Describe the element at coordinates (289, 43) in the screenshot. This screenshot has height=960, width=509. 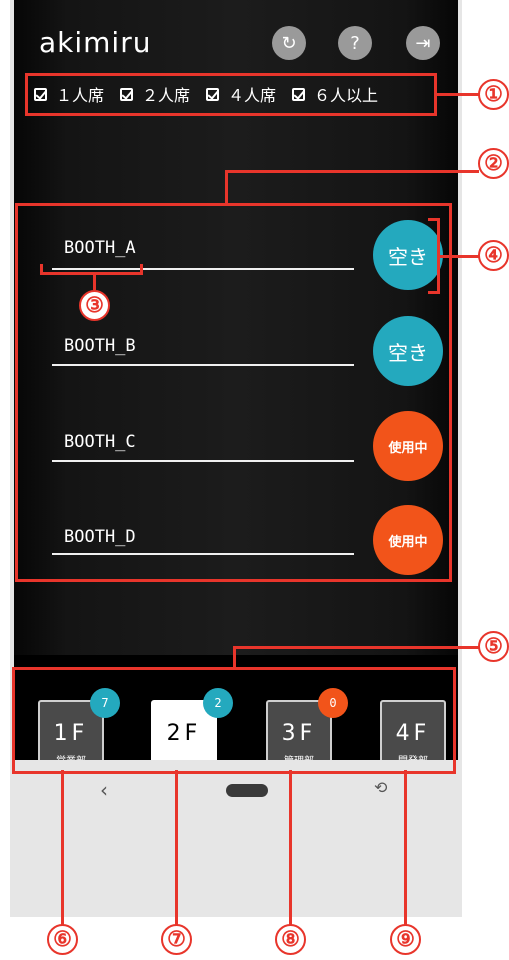
I see `refresh-icon: ↻` at that location.